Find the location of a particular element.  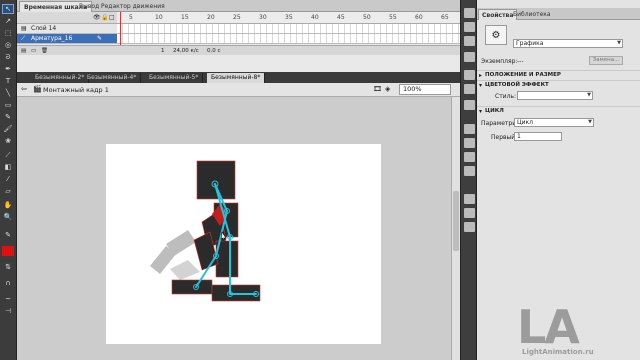

lasso-tool-icon: ᘐ is located at coordinates (8, 57).